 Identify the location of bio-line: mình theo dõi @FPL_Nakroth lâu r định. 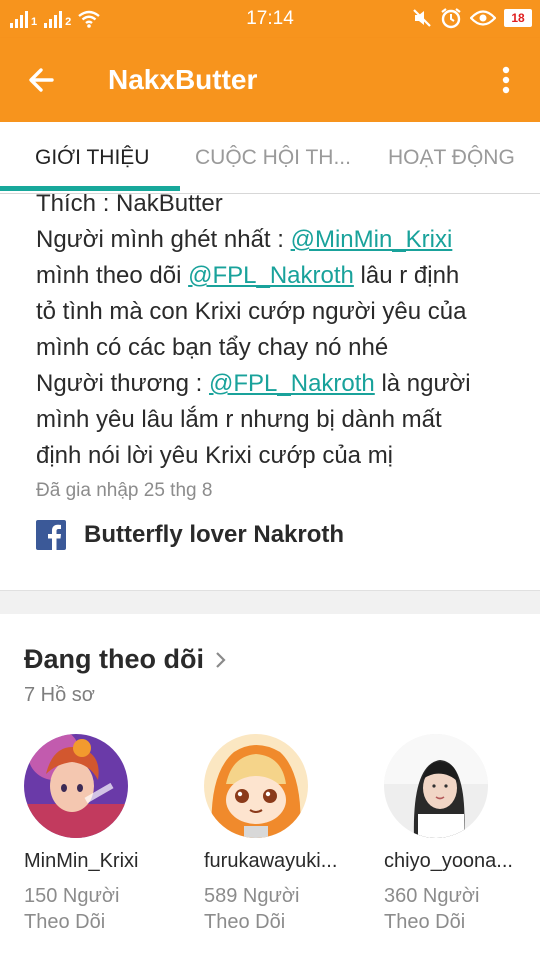
(276, 276).